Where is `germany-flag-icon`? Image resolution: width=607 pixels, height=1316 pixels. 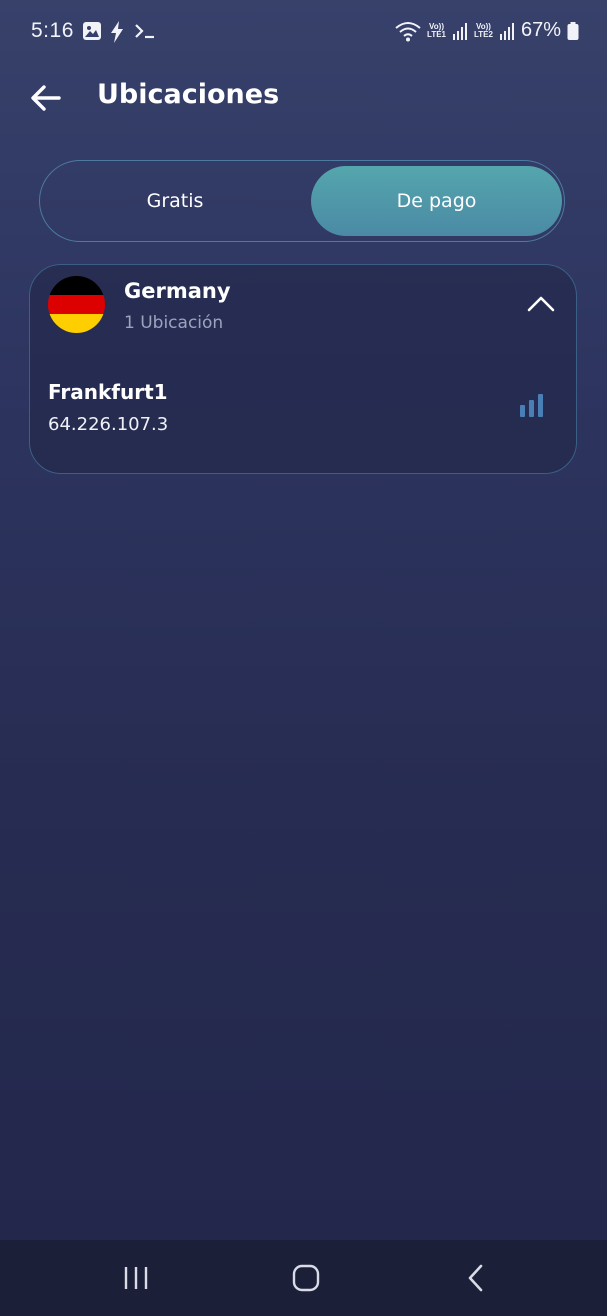
germany-flag-icon is located at coordinates (76, 304).